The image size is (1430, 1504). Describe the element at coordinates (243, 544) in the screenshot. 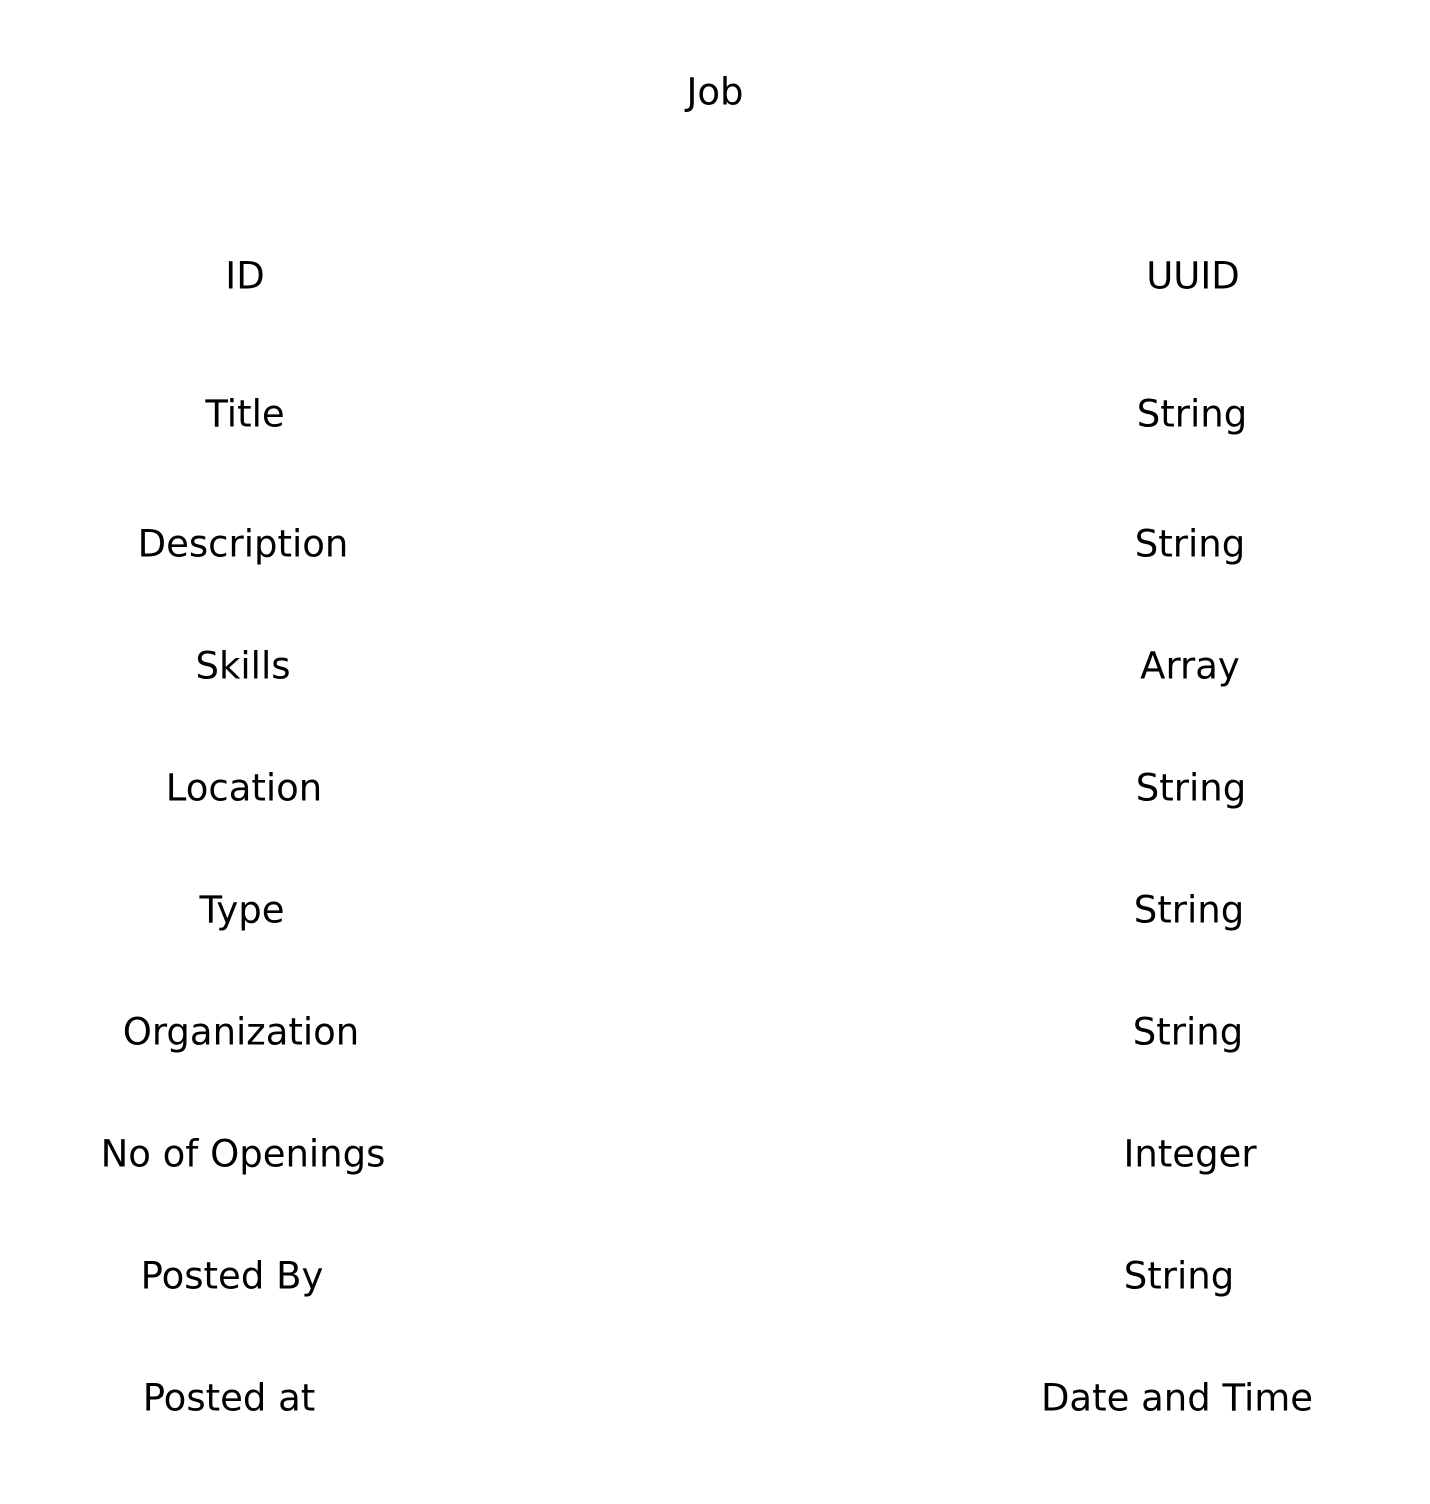

I see `field-name: Description` at that location.